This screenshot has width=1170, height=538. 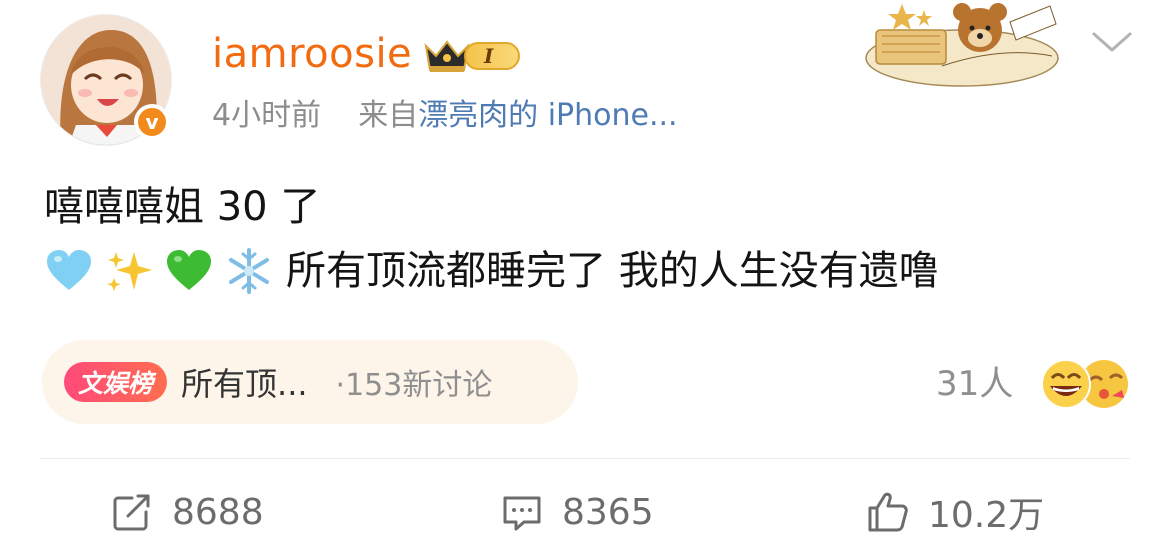 I want to click on reaction-emojis, so click(x=1084, y=384).